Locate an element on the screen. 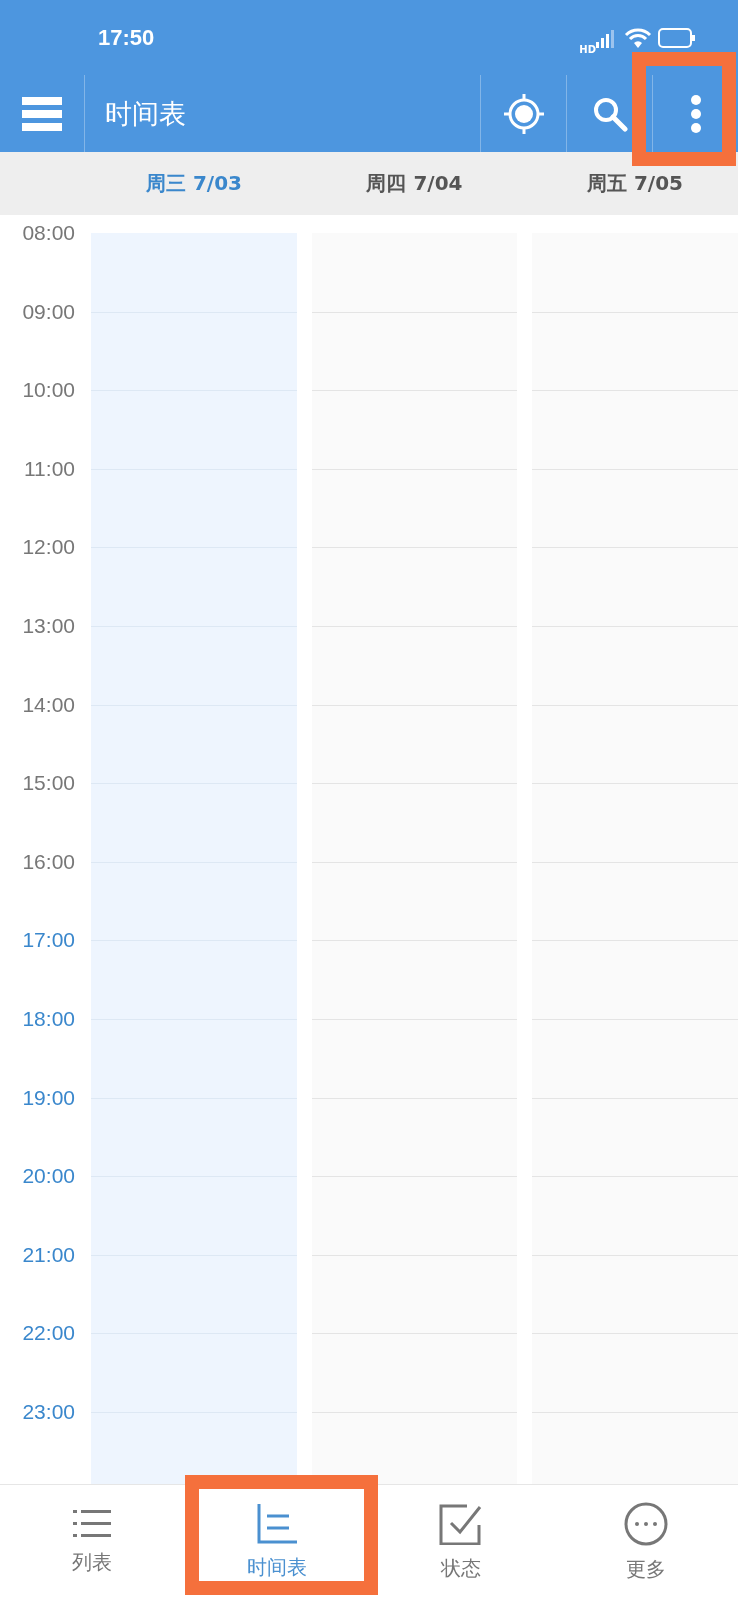 The height and width of the screenshot is (1600, 738). hour-label: 15:00 is located at coordinates (48, 783).